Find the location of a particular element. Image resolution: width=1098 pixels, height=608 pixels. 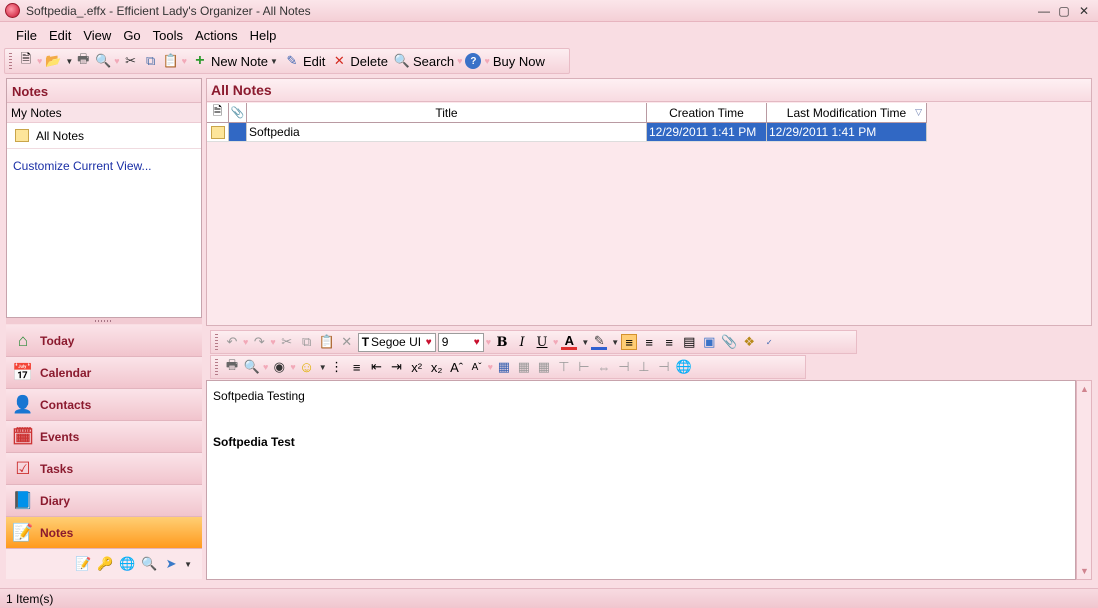

superscript-icon: x² is located at coordinates (417, 367).